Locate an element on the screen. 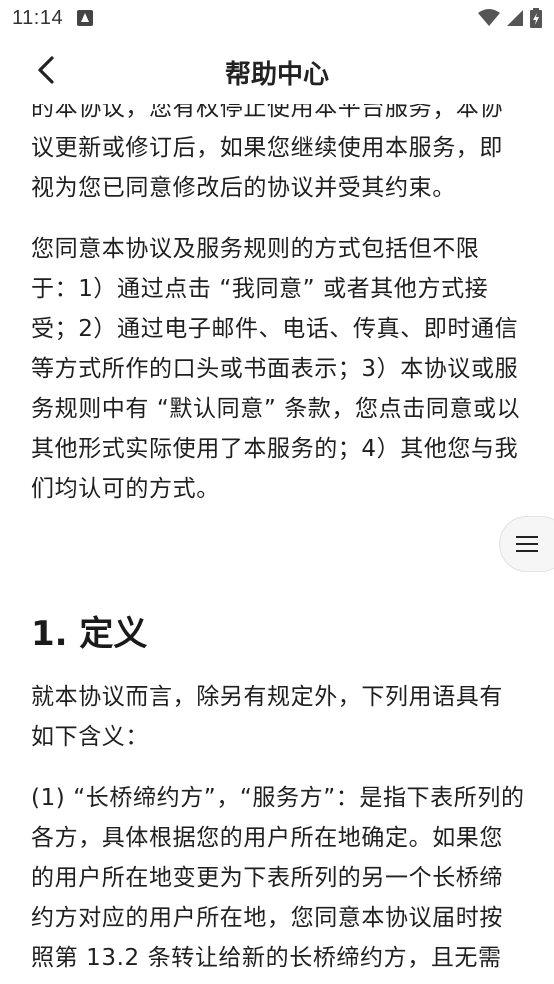 This screenshot has height=984, width=554. menu-icon is located at coordinates (527, 544).